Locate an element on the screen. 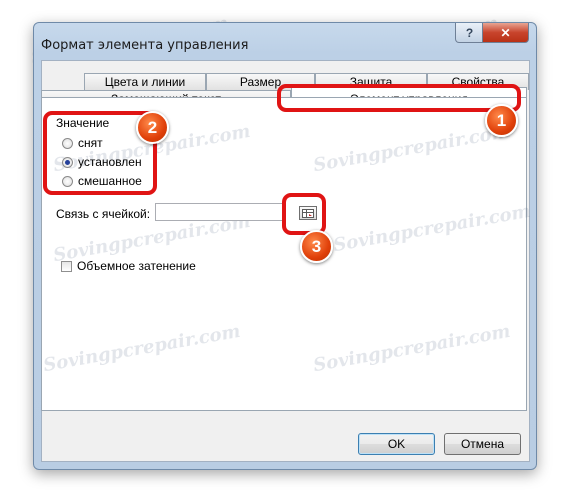 The height and width of the screenshot is (504, 570). range-select-button is located at coordinates (308, 213).